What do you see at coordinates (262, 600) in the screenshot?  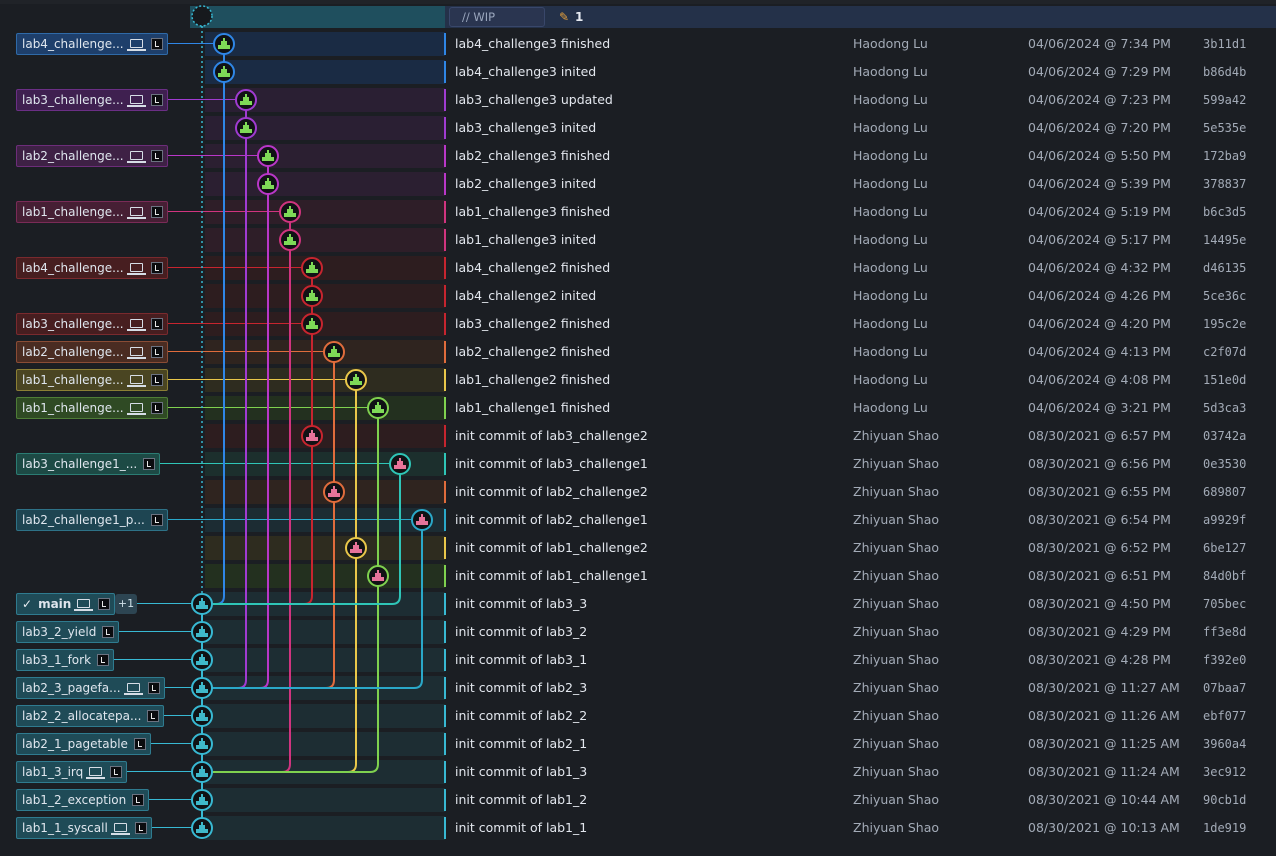 I see `branch-merge-red` at bounding box center [262, 600].